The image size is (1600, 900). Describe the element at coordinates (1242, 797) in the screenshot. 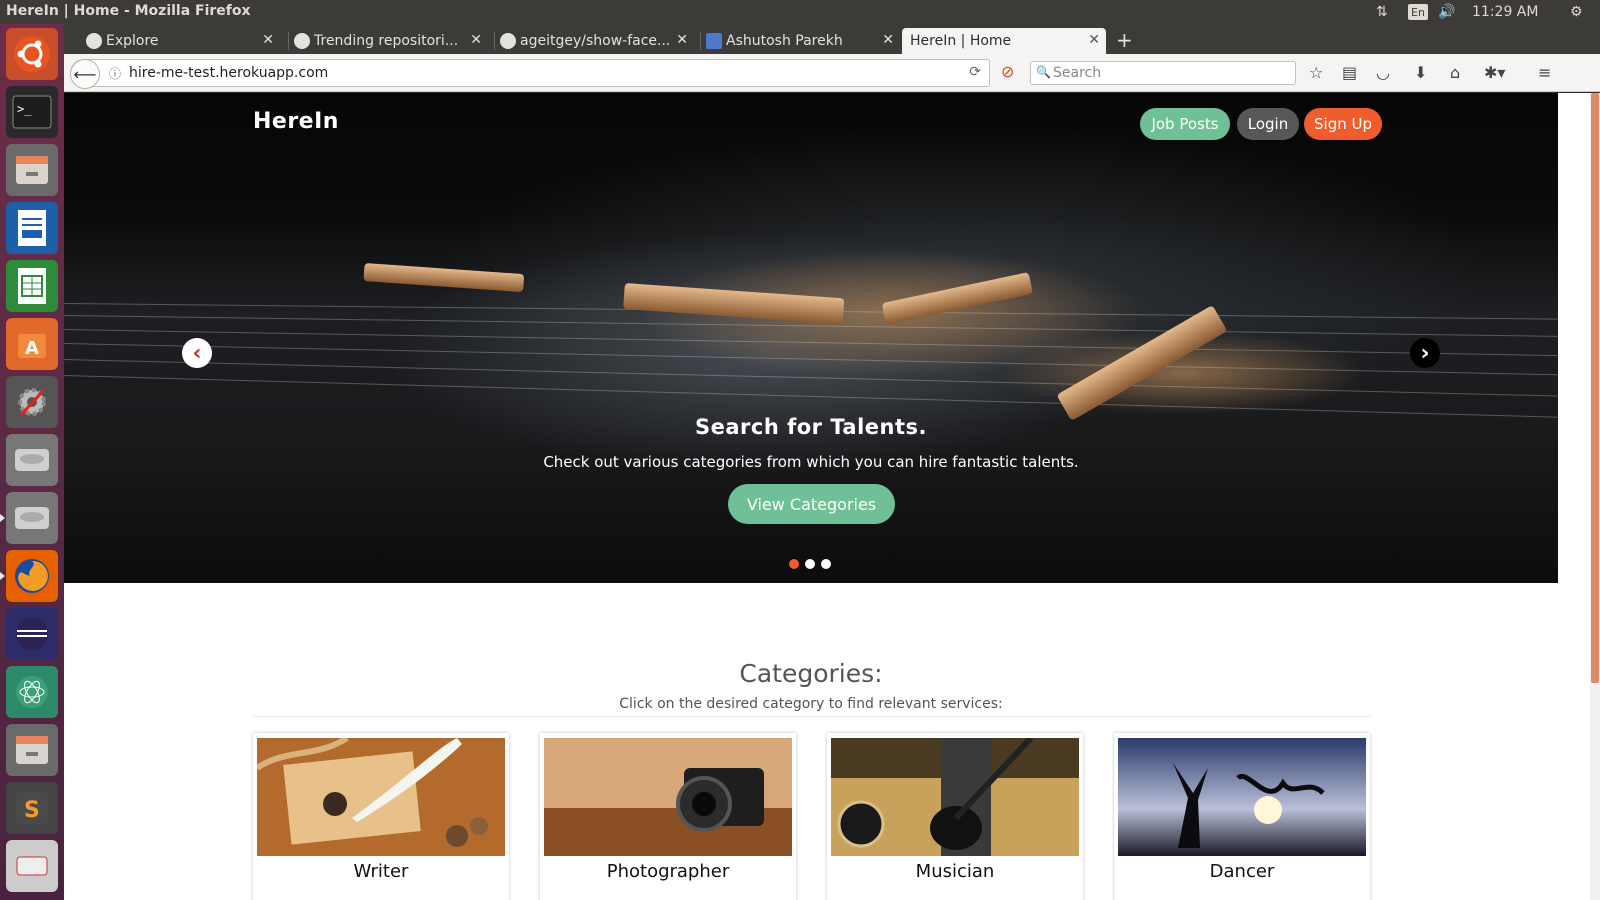

I see `dancer-image` at that location.